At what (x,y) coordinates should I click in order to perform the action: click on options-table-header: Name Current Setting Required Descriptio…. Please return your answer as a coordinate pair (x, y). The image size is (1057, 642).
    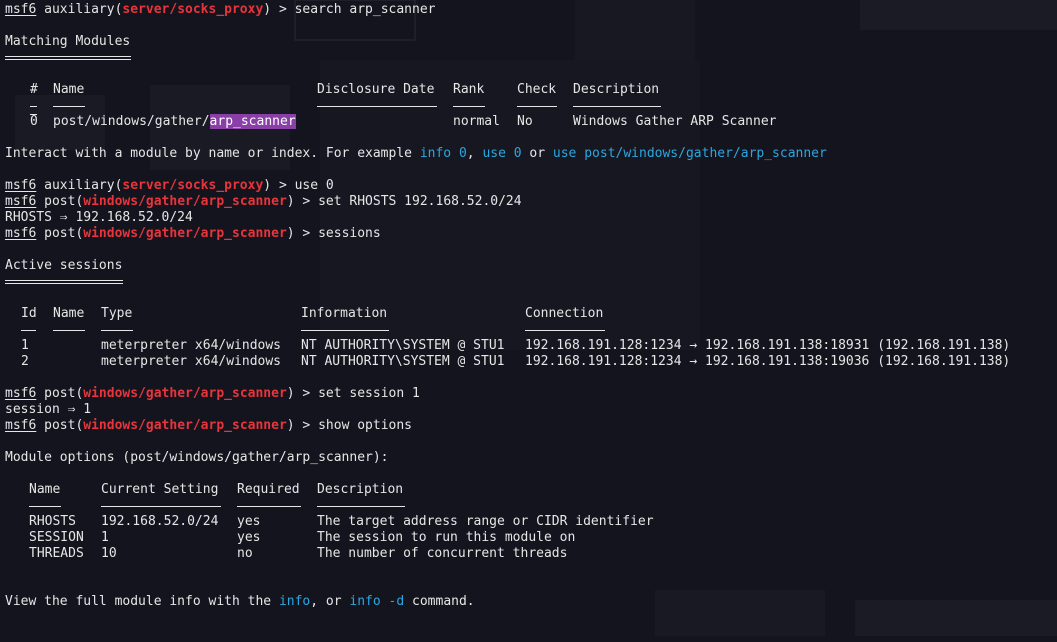
    Looking at the image, I should click on (216, 489).